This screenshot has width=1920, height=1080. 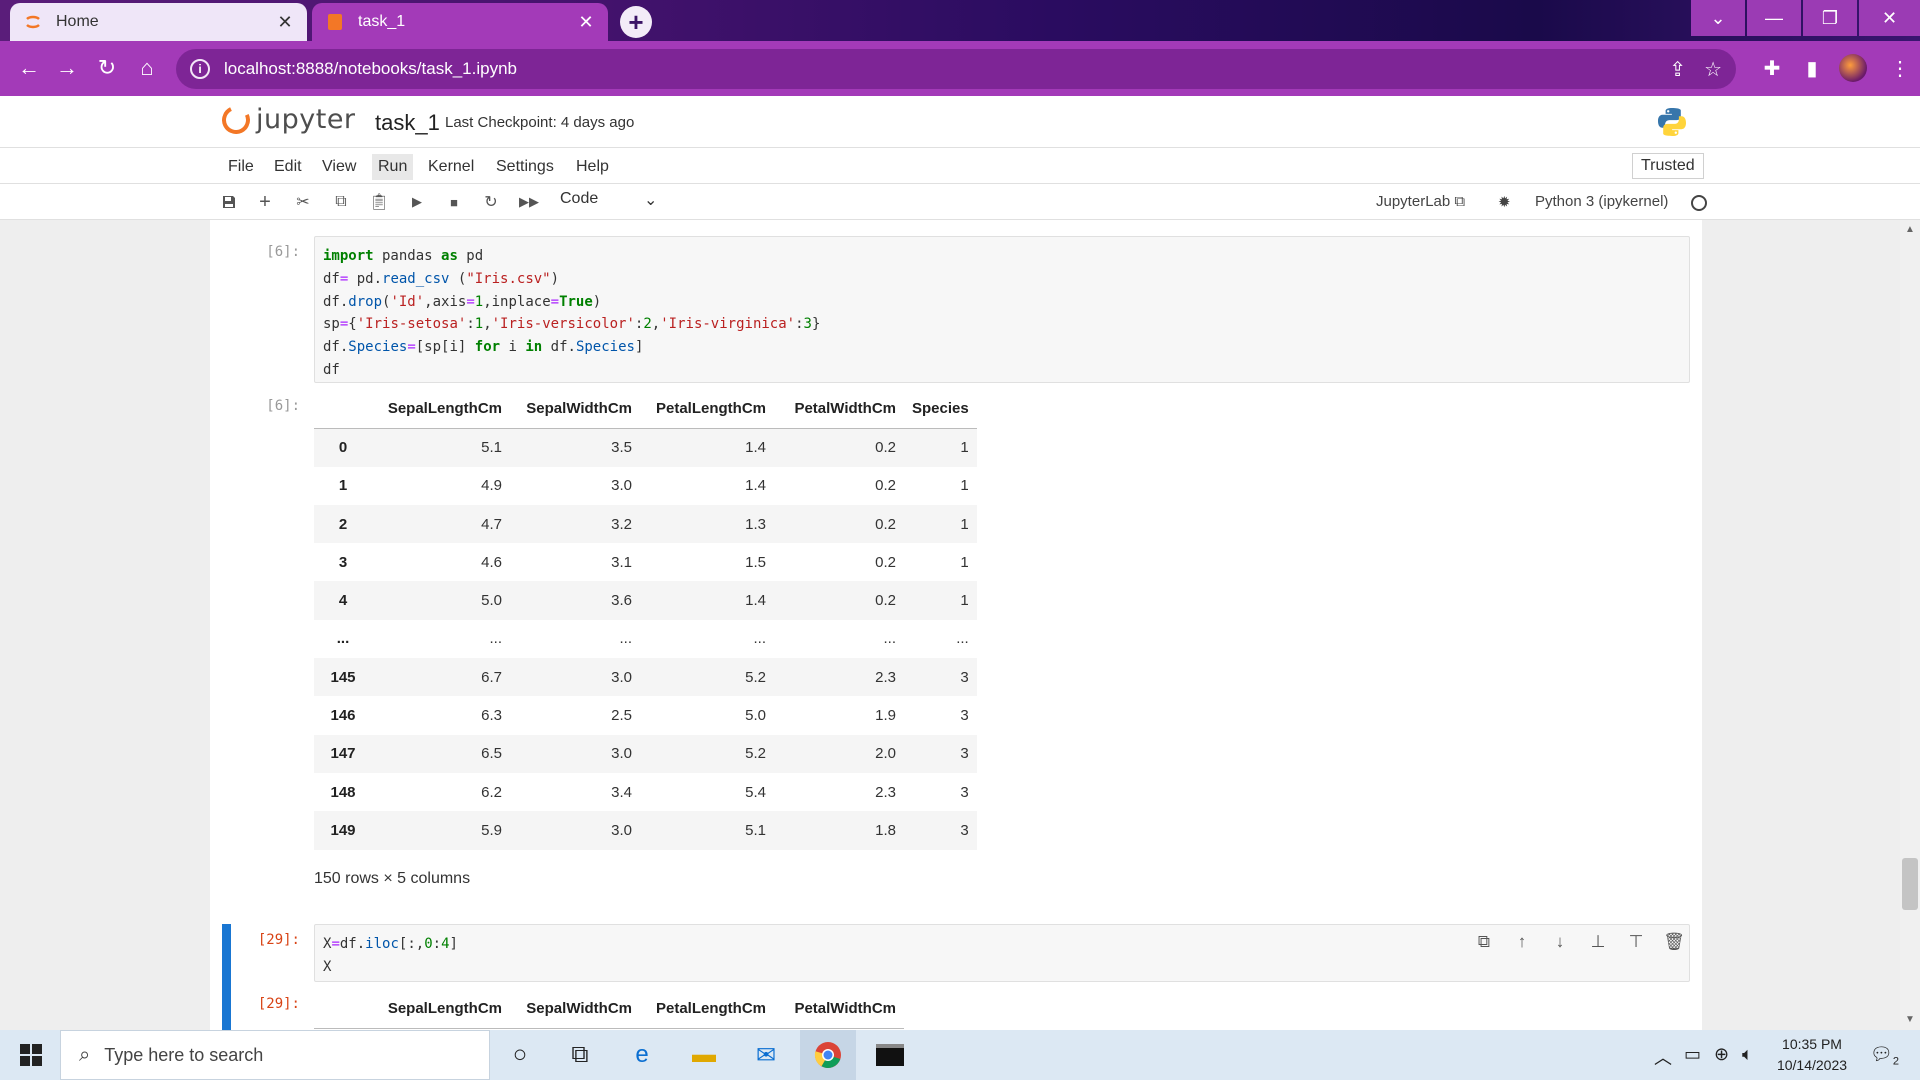 What do you see at coordinates (158, 22) in the screenshot?
I see `tab-home: Home ✕` at bounding box center [158, 22].